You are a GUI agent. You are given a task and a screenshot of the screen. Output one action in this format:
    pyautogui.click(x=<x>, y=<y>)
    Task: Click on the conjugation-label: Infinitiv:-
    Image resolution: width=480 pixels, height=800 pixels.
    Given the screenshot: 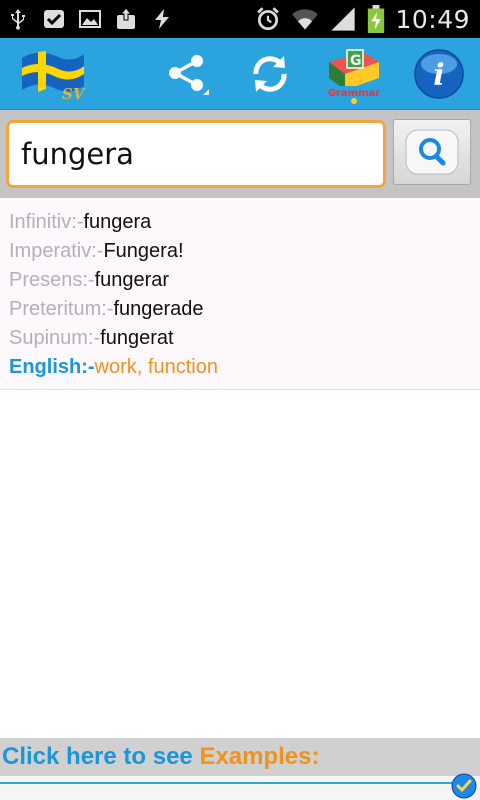 What is the action you would take?
    pyautogui.click(x=46, y=222)
    